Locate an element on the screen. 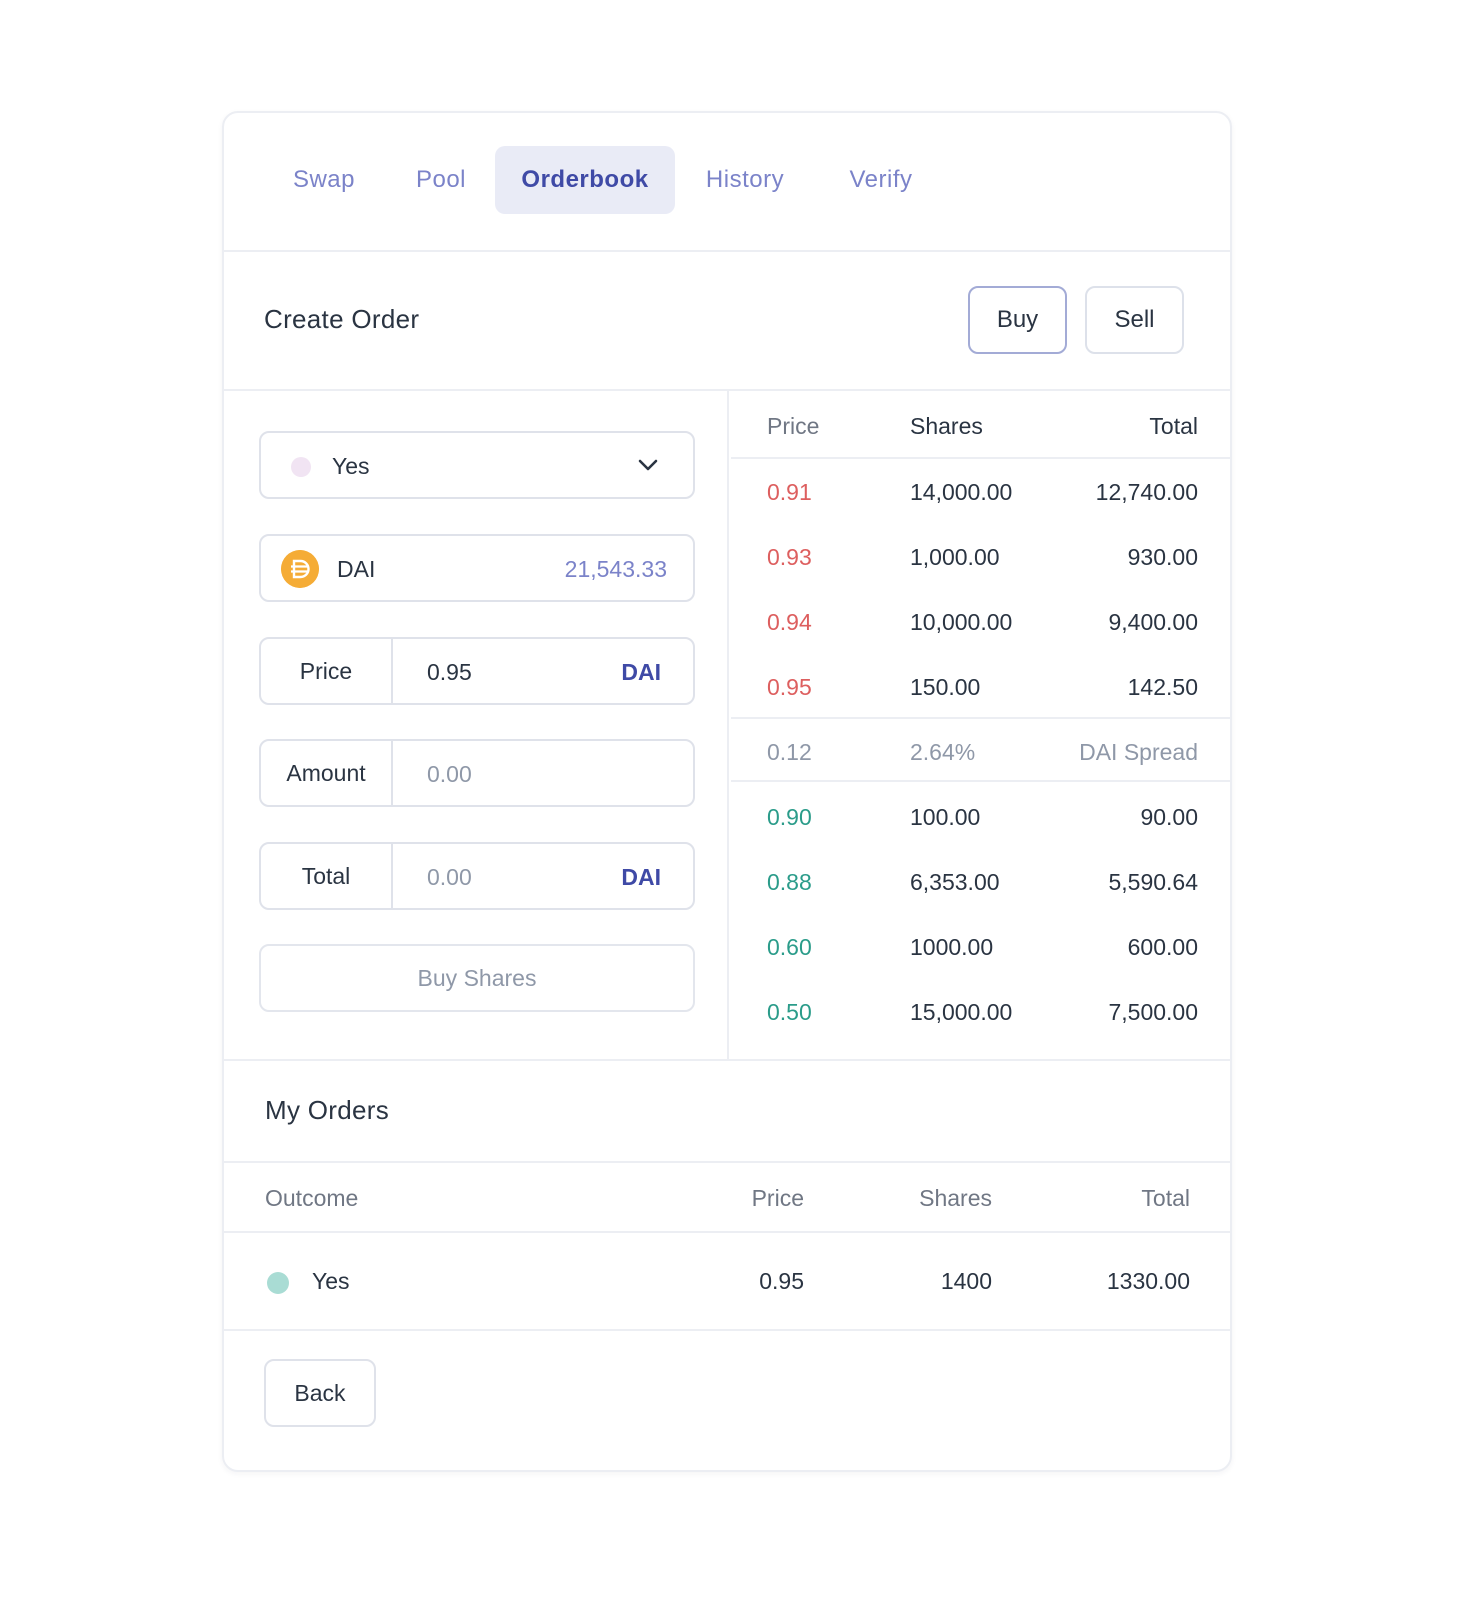  bid-row: 0.60 1000.00 600.00 is located at coordinates (980, 946).